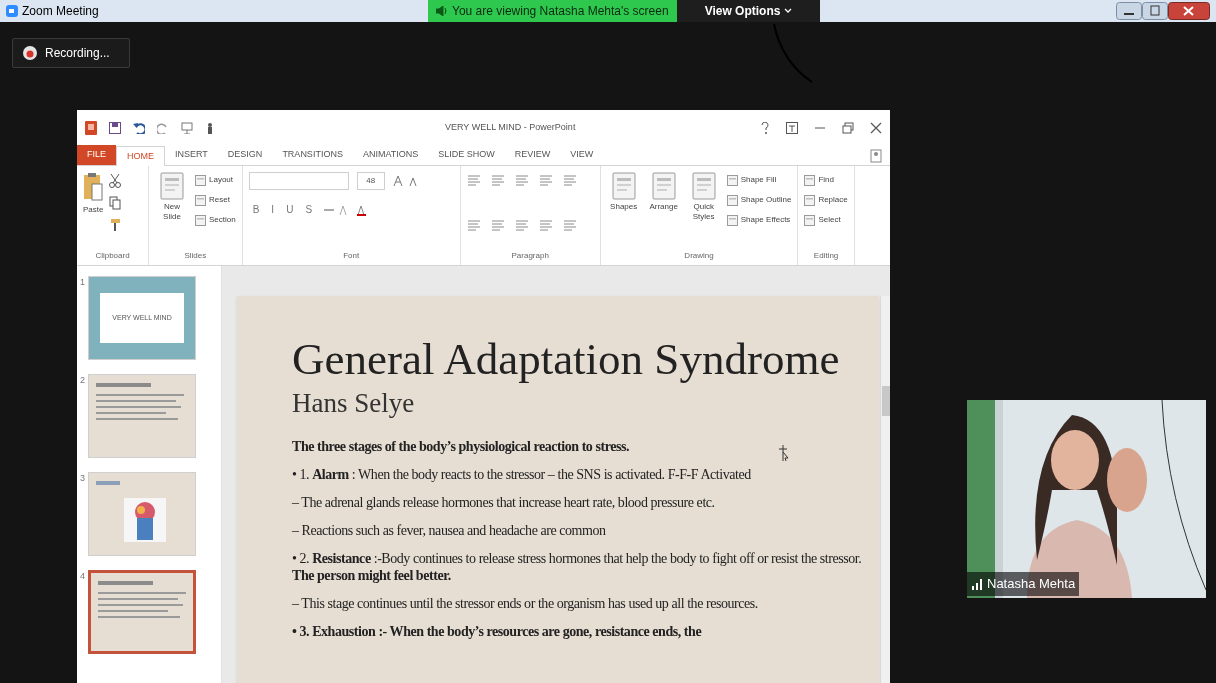  What do you see at coordinates (215, 180) in the screenshot?
I see `ribbon-button: Layout` at bounding box center [215, 180].